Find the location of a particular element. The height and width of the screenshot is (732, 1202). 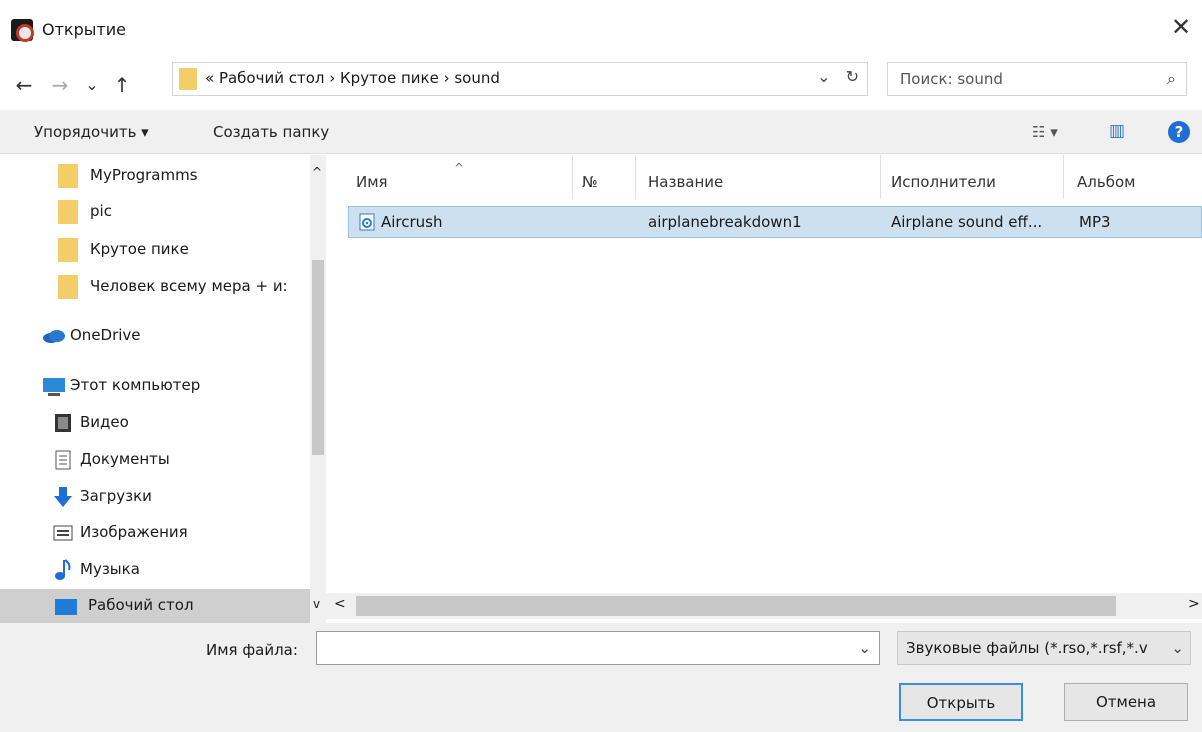

column-header-title: Название is located at coordinates (685, 182).